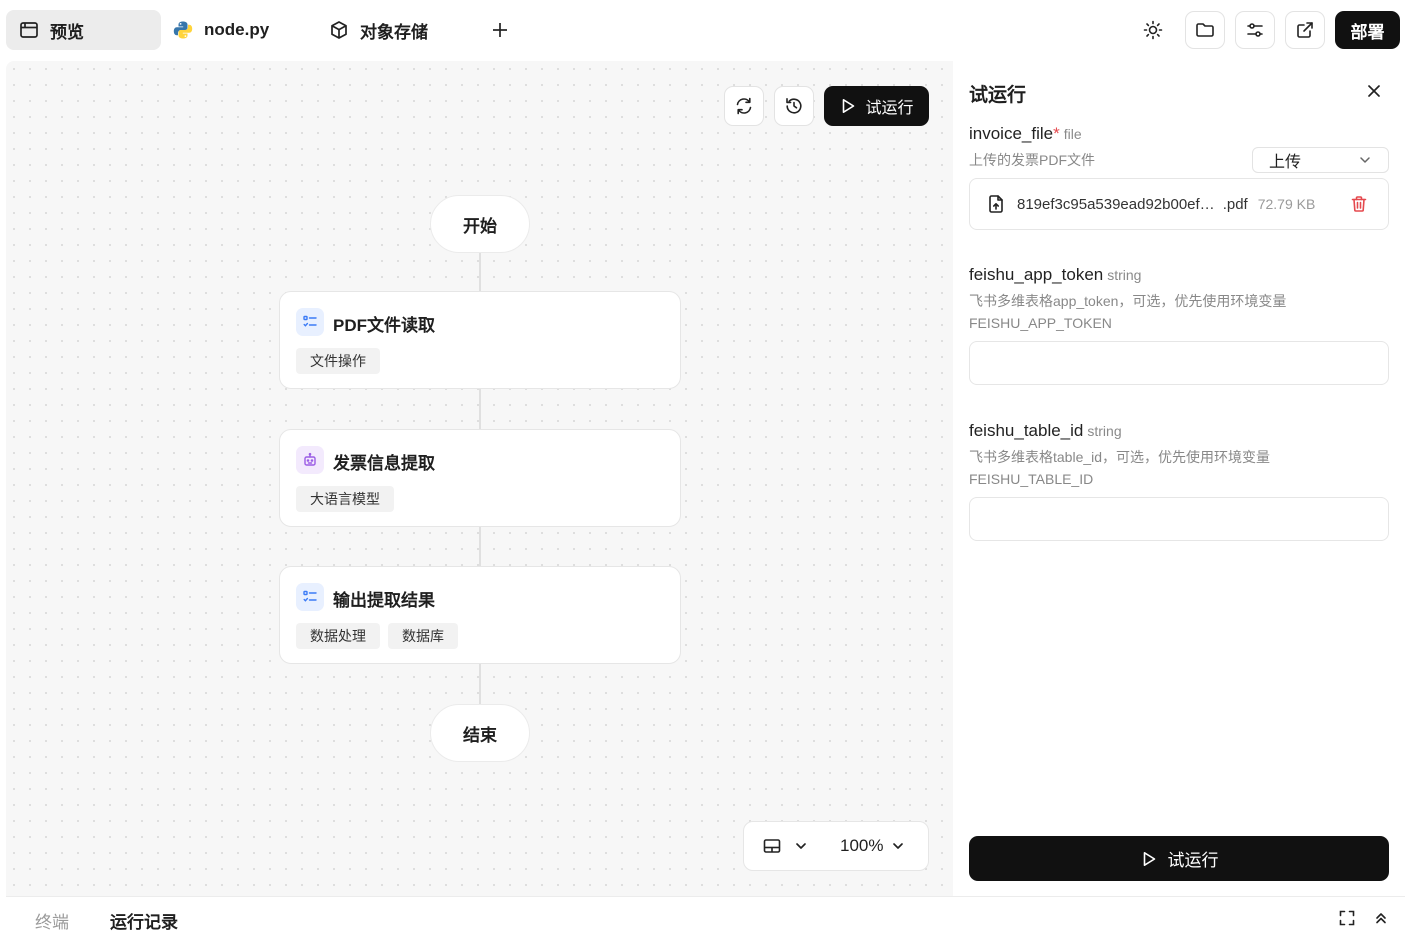 This screenshot has width=1413, height=947. I want to click on fullscreen-button, so click(1347, 918).